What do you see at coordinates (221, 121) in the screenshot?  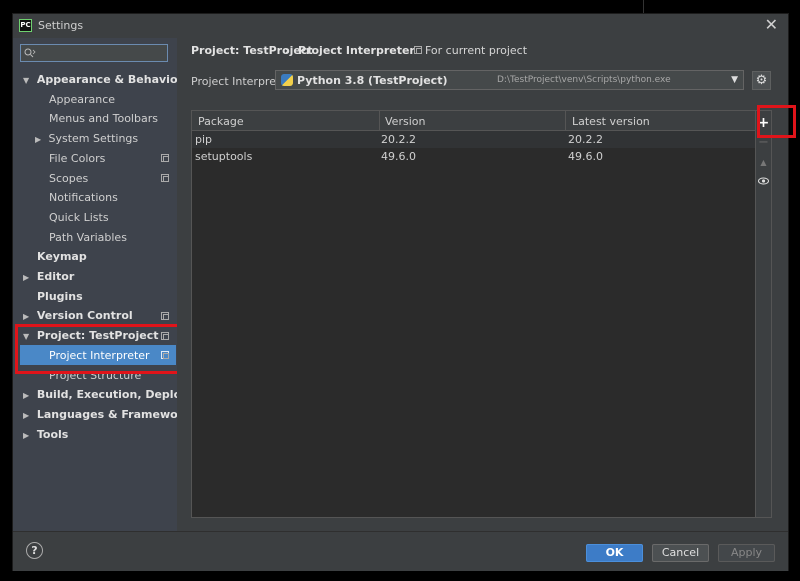 I see `column-header-package: Package` at bounding box center [221, 121].